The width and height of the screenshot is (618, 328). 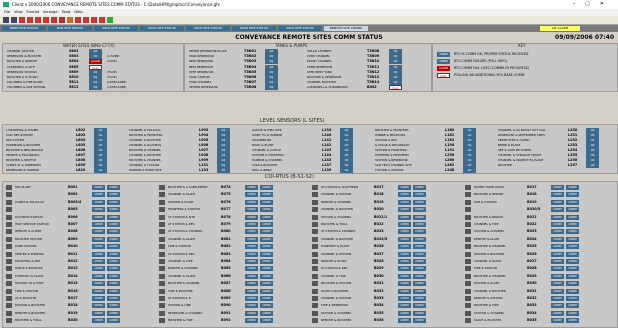 I want to click on tab-6: NCLE SITE STATUS, so click(x=300, y=28).